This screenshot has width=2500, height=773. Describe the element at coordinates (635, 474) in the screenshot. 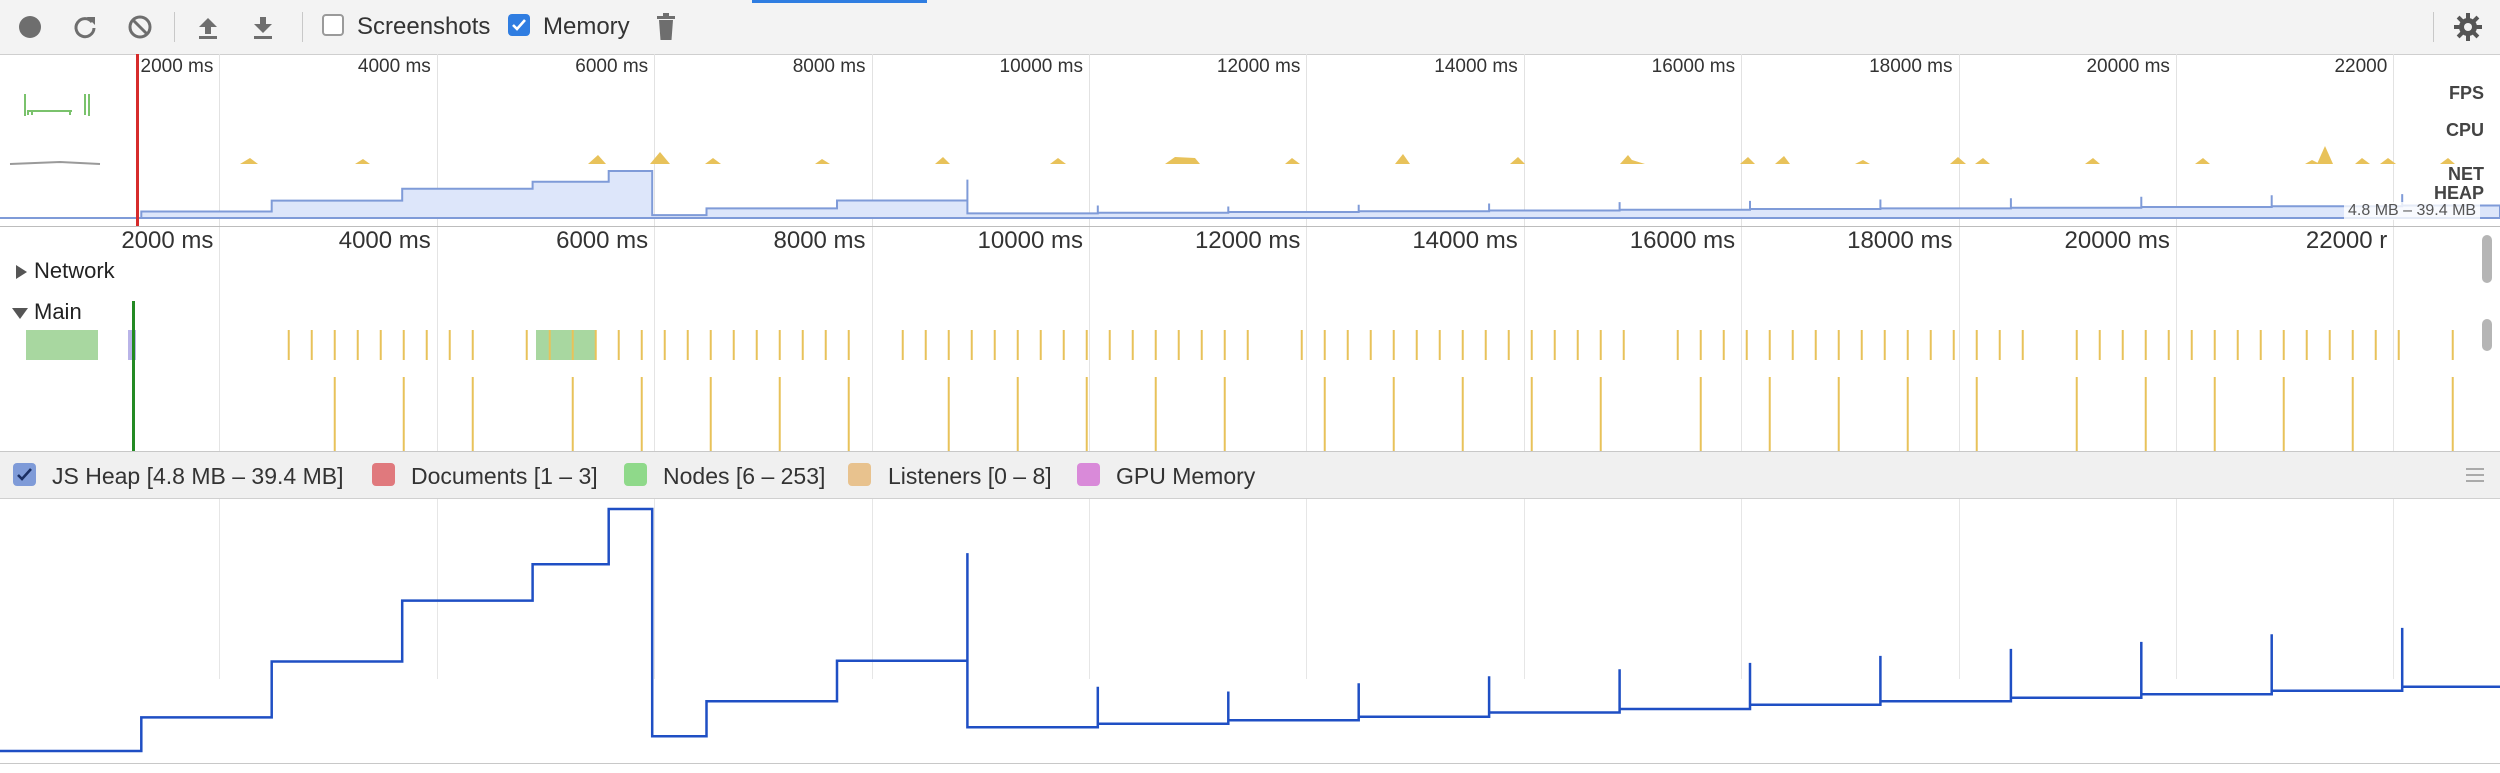

I see `nodes-checkbox` at that location.